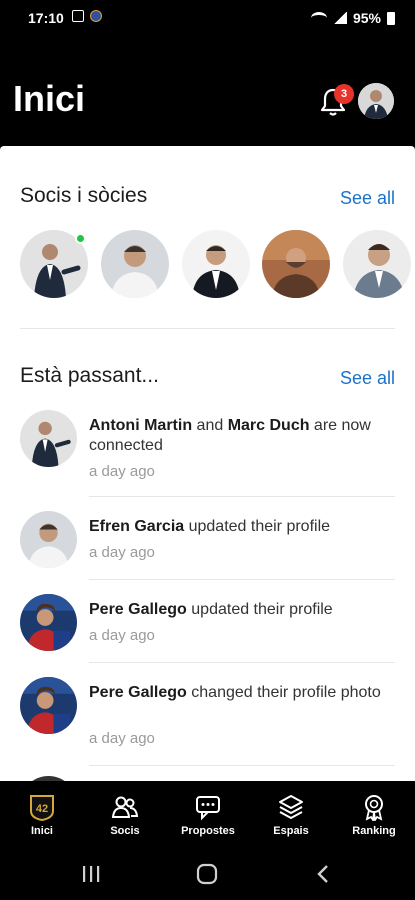  Describe the element at coordinates (207, 328) in the screenshot. I see `section-divider` at that location.